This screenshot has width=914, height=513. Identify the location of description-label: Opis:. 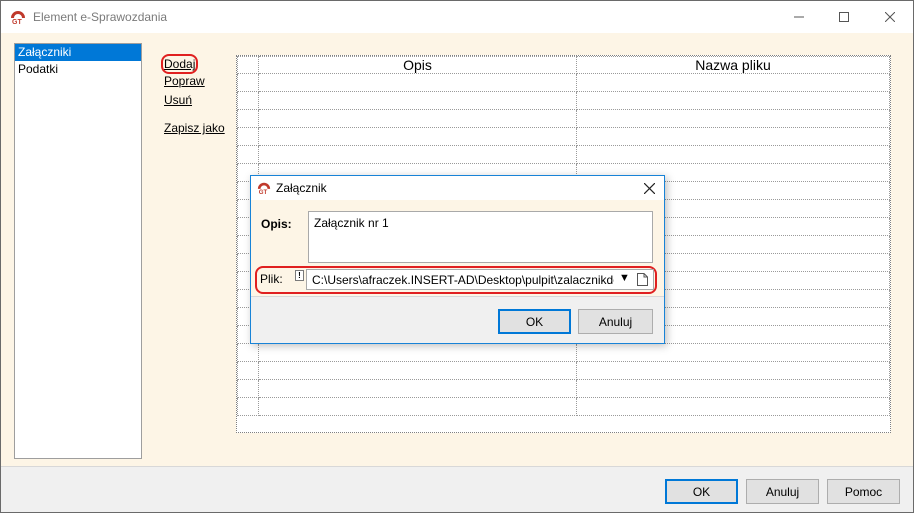
(276, 224).